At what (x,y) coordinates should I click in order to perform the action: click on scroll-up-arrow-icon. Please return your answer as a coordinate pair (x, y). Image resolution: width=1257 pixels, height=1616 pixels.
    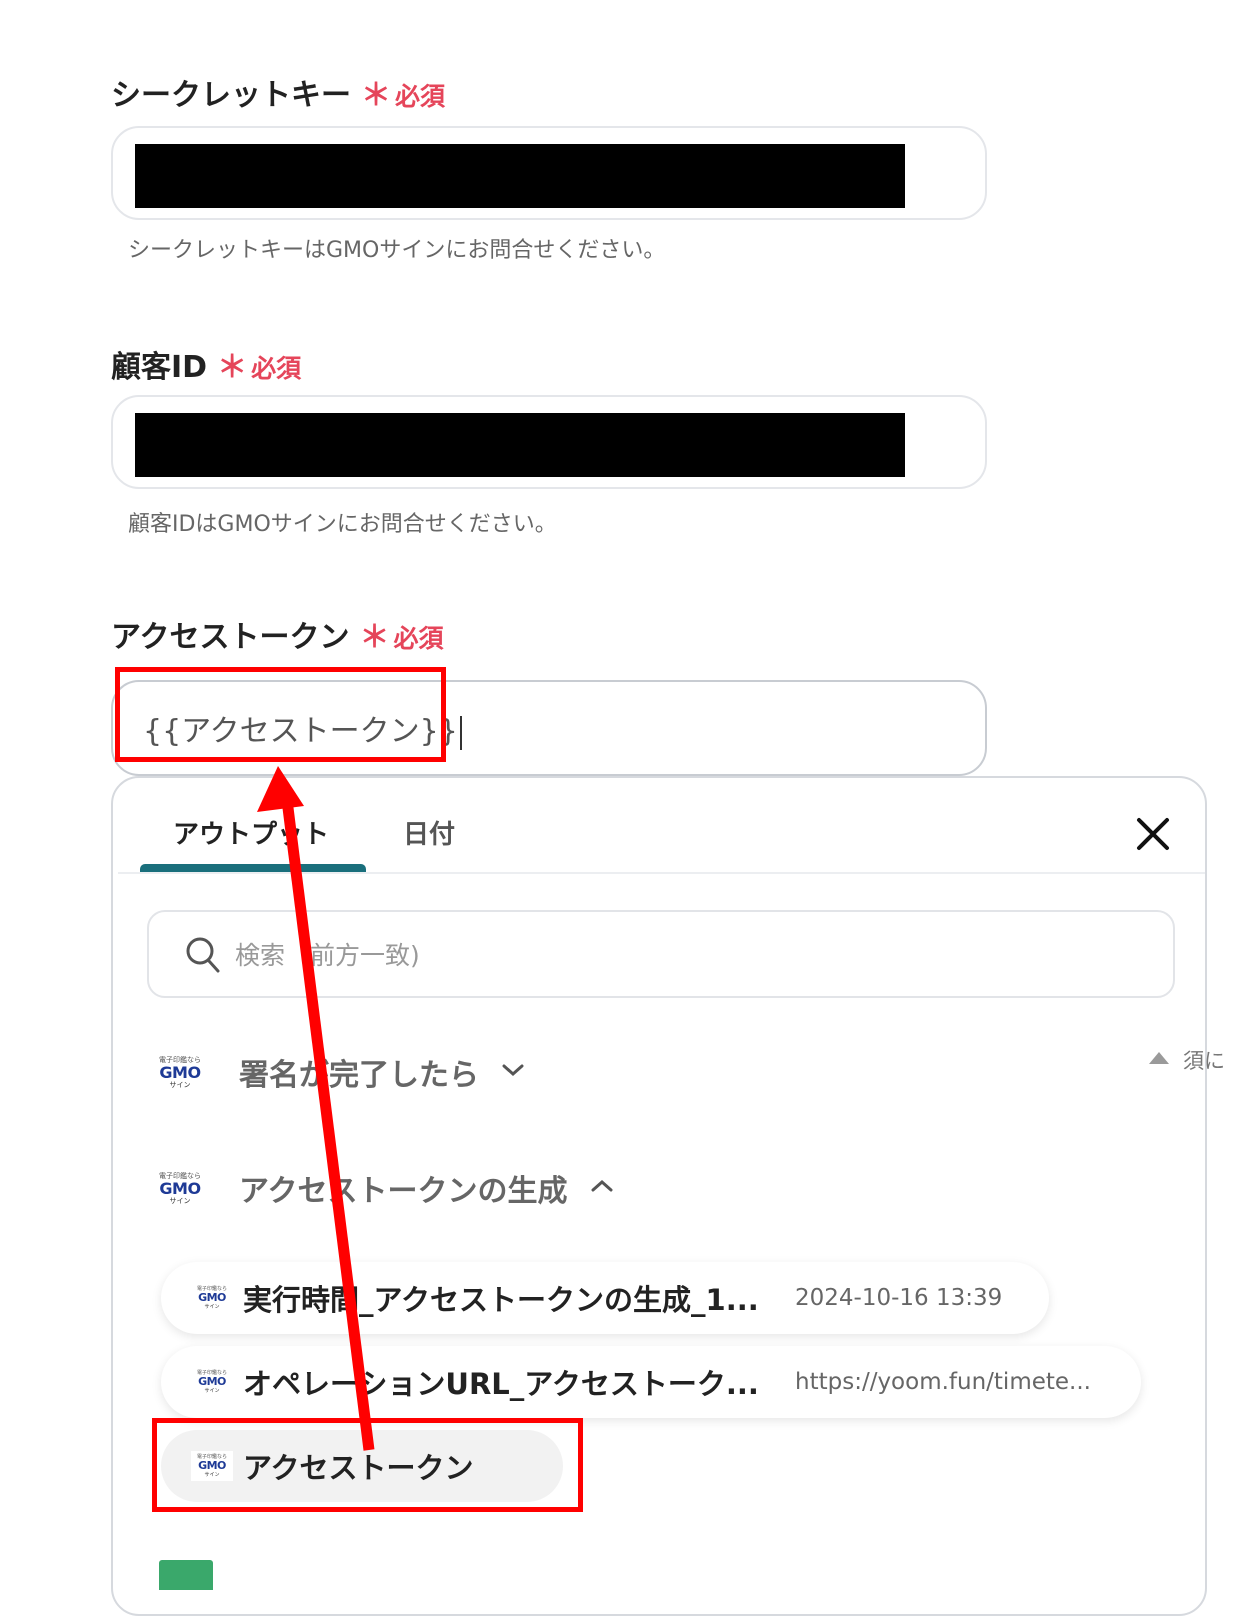
    Looking at the image, I should click on (1159, 1058).